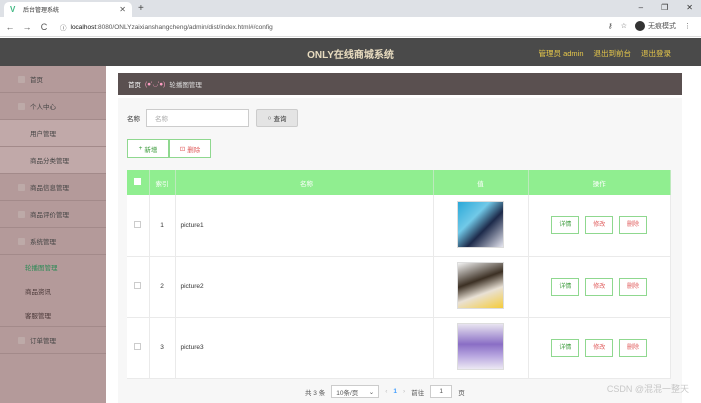  Describe the element at coordinates (371, 392) in the screenshot. I see `chevron-down-icon: ⌄` at that location.